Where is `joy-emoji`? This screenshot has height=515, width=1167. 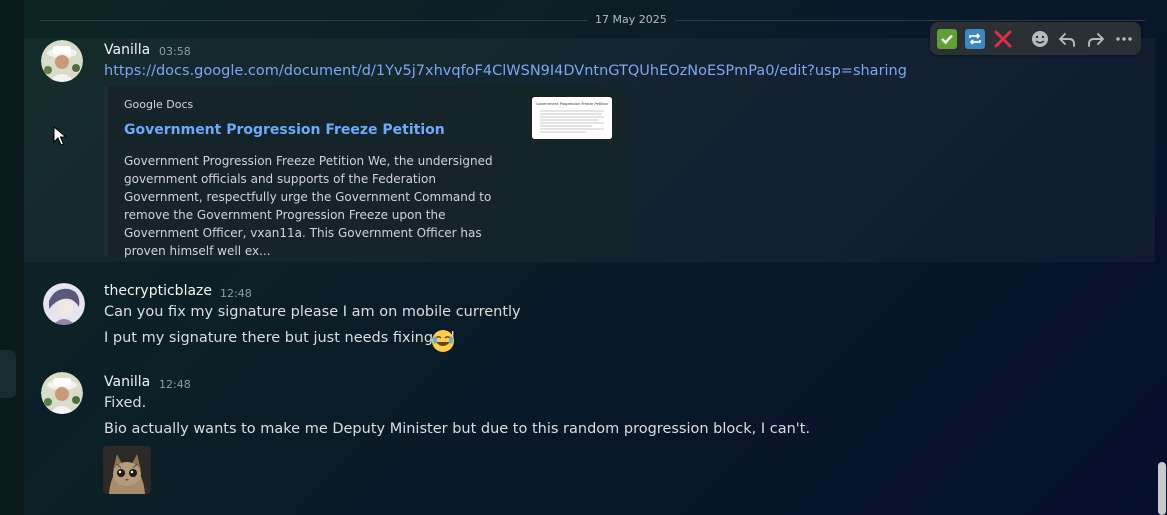 joy-emoji is located at coordinates (443, 341).